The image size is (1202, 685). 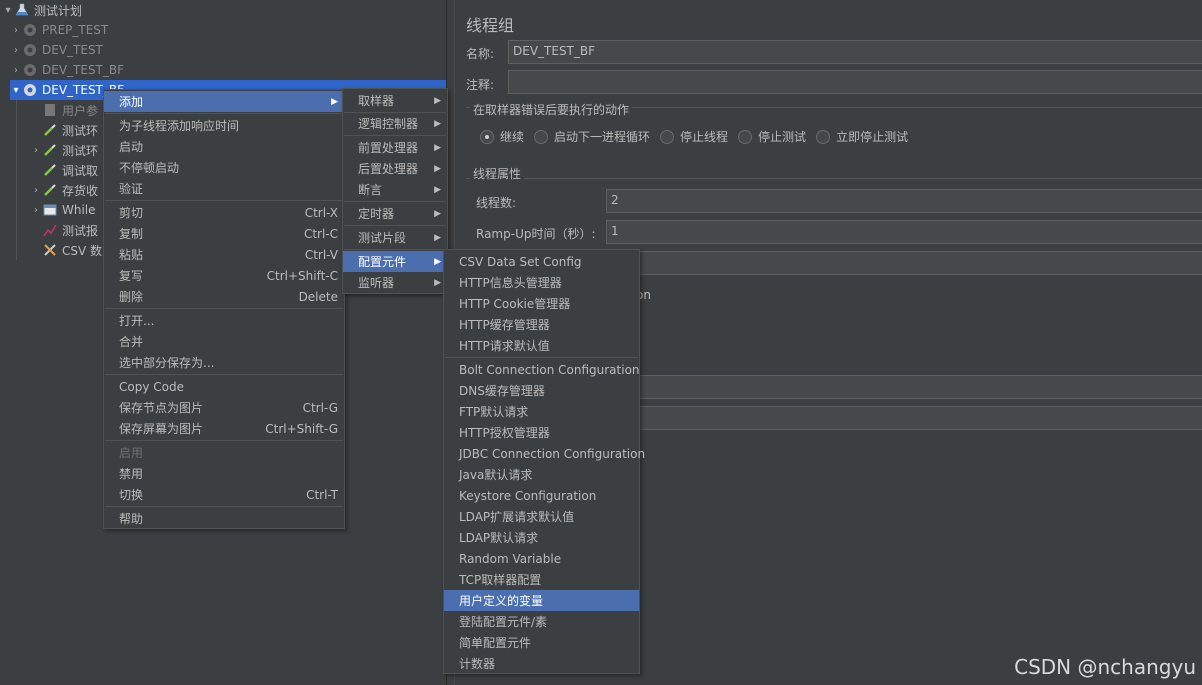 What do you see at coordinates (694, 136) in the screenshot?
I see `radio-stop-thread: 停止线程` at bounding box center [694, 136].